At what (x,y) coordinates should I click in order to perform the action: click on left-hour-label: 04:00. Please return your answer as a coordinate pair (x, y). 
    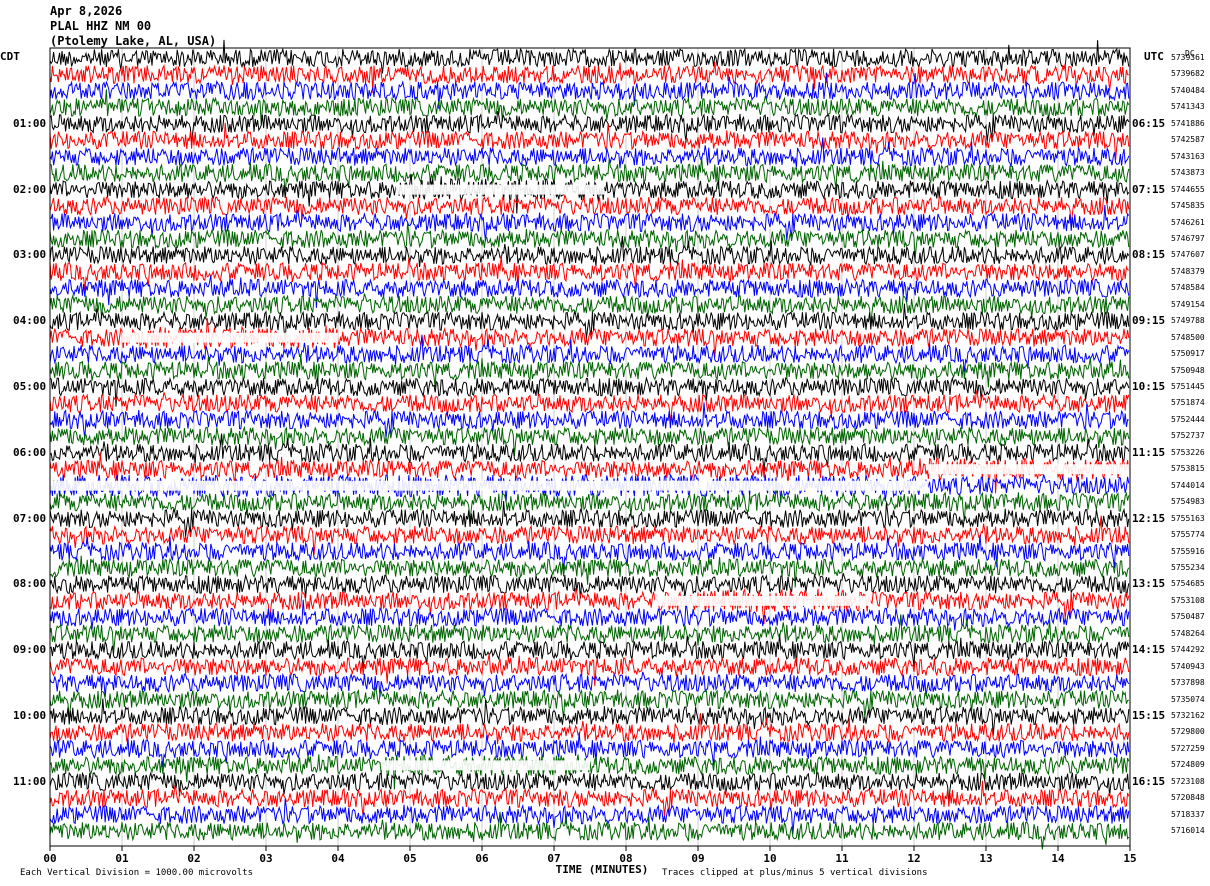
    Looking at the image, I should click on (30, 321).